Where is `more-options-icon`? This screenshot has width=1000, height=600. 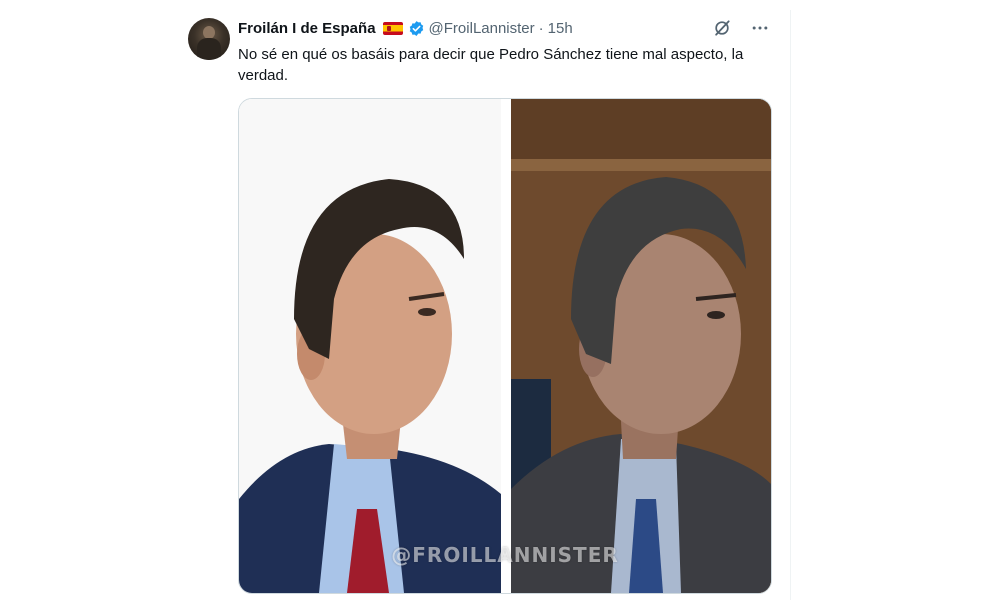
more-options-icon is located at coordinates (760, 28).